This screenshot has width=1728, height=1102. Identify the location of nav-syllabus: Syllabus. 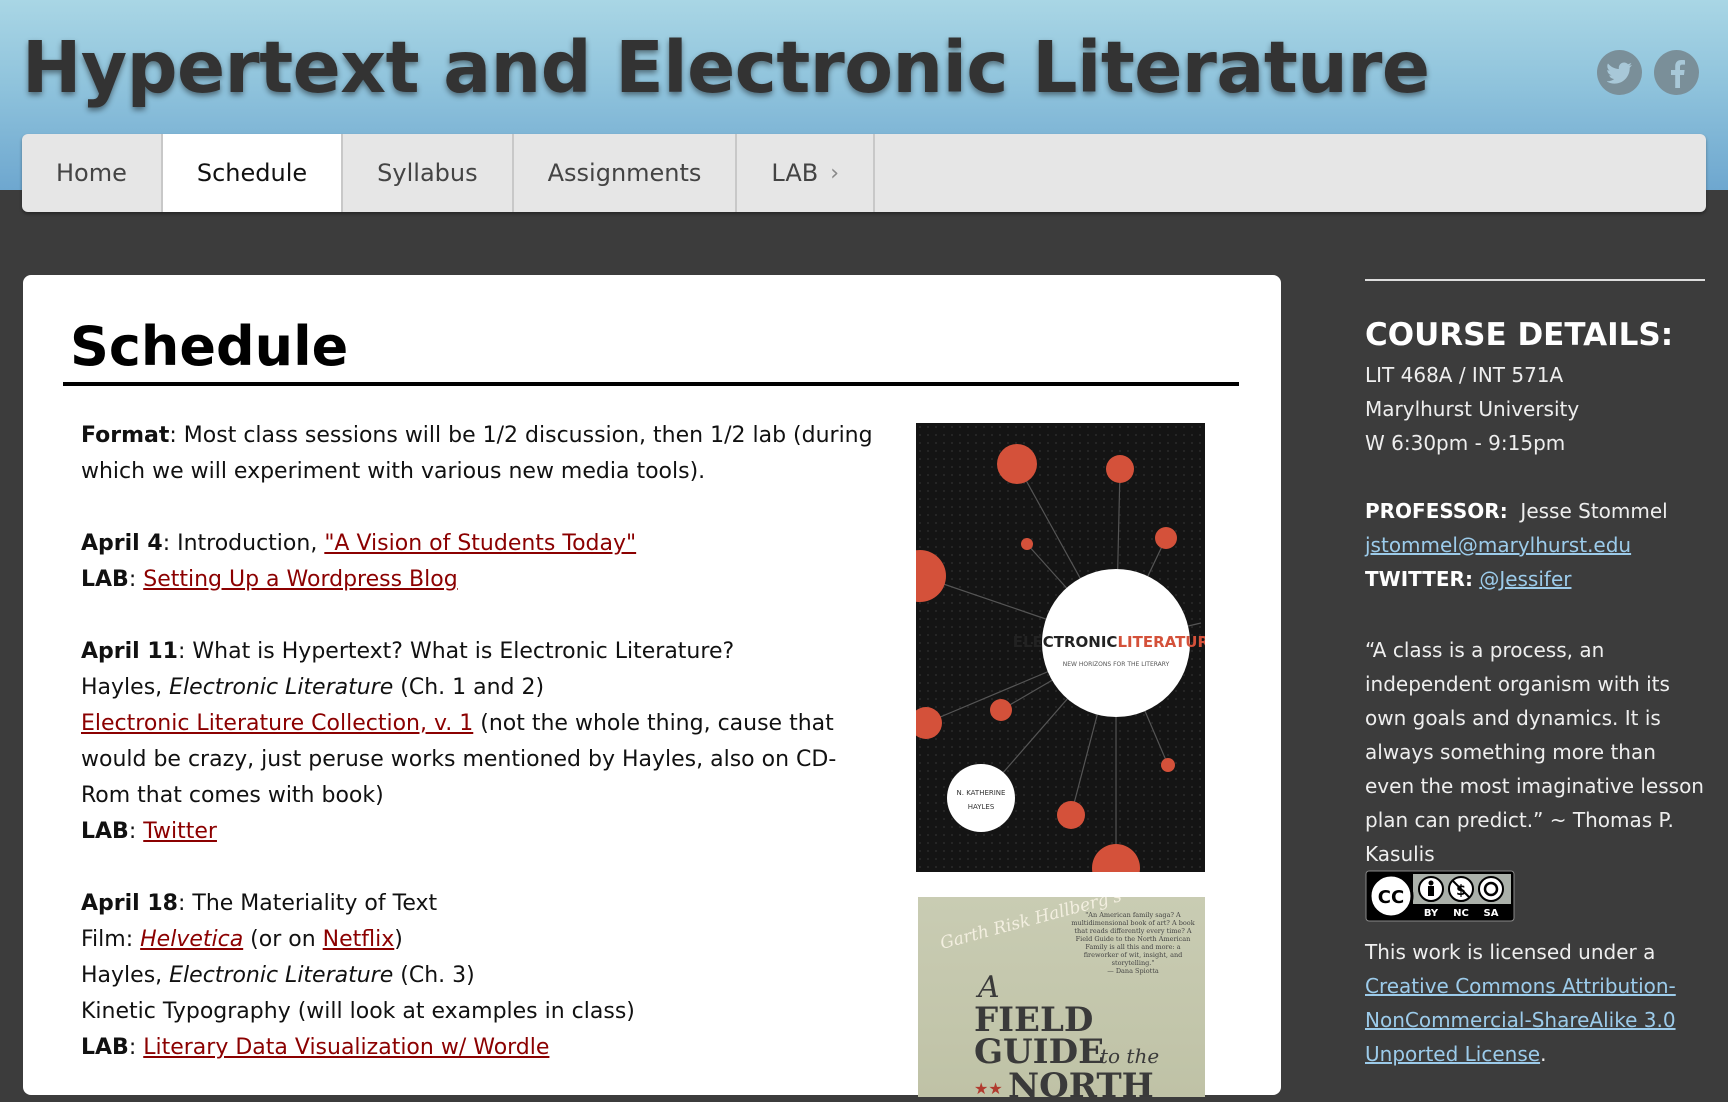
(428, 173).